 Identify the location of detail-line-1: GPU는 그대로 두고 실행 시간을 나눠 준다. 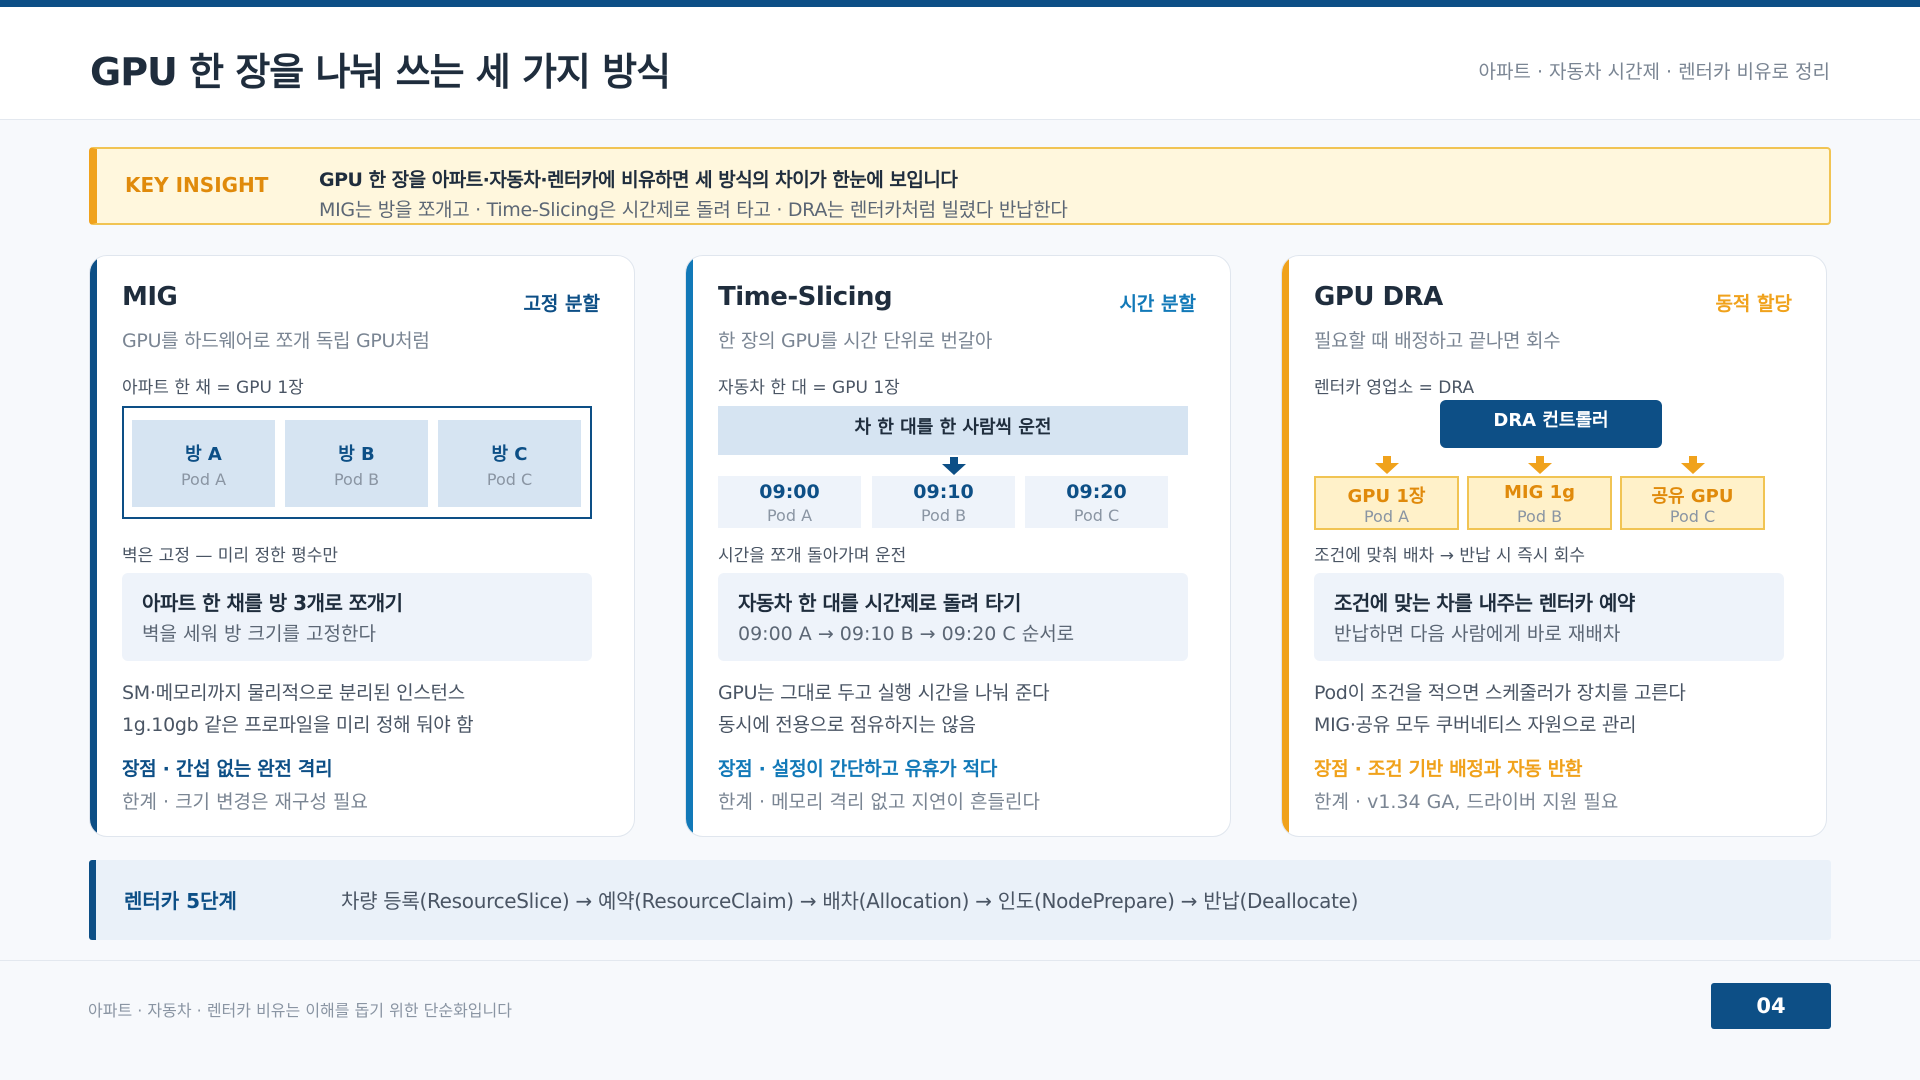
(884, 693).